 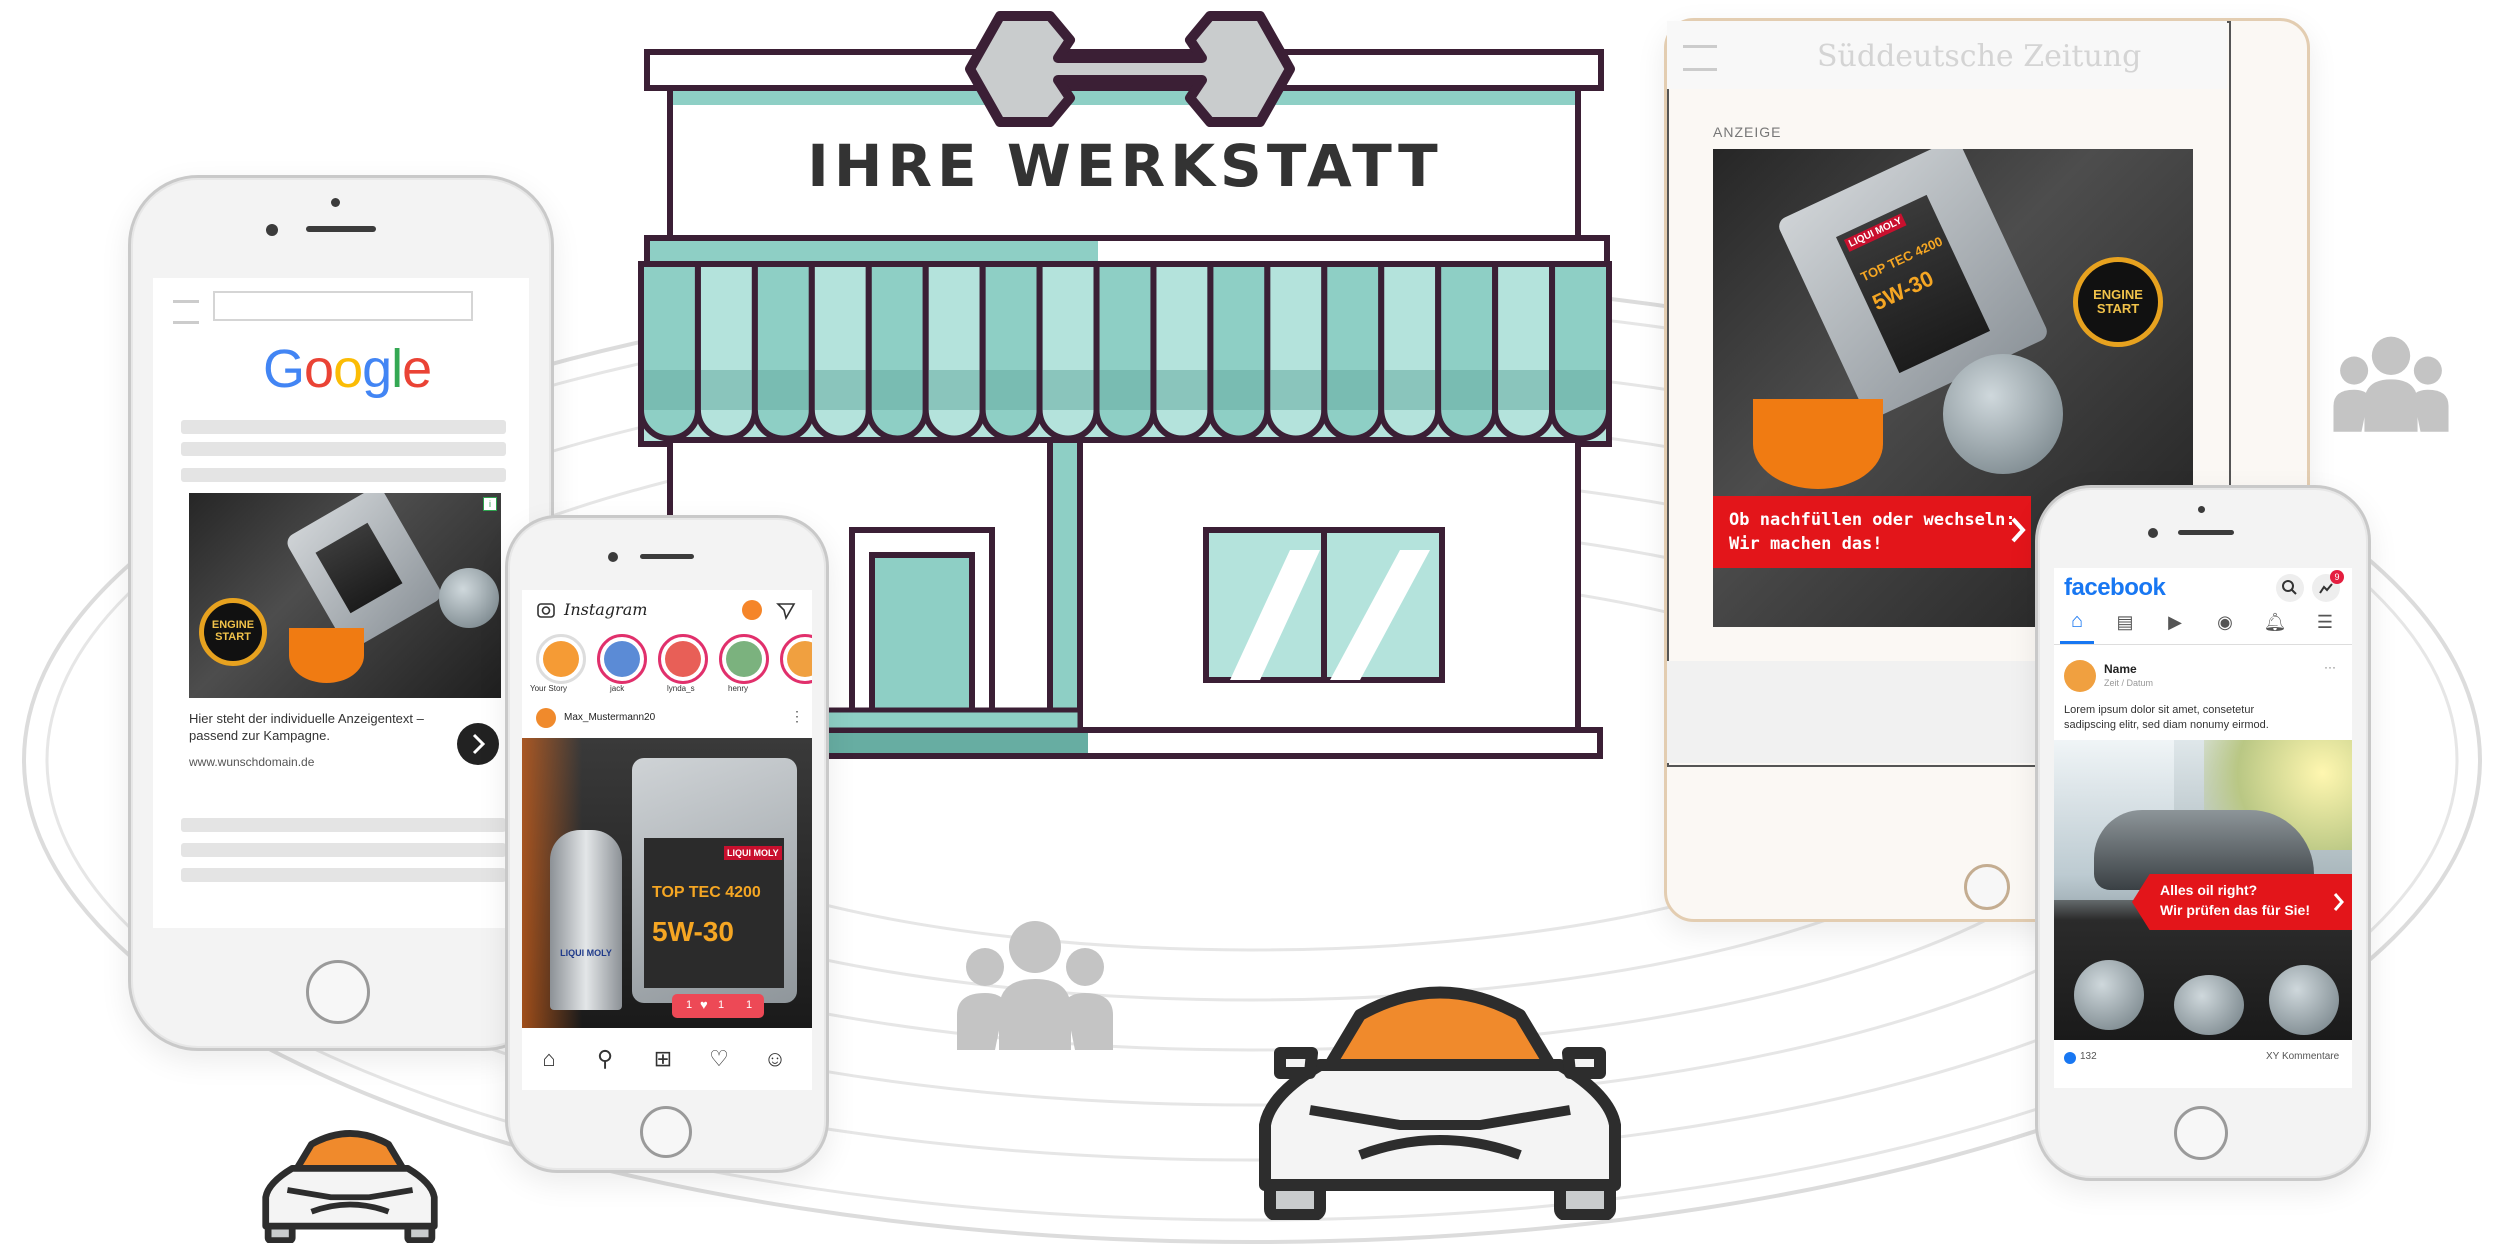 I want to click on bottle-label: LIQUI MOLY, so click(x=586, y=953).